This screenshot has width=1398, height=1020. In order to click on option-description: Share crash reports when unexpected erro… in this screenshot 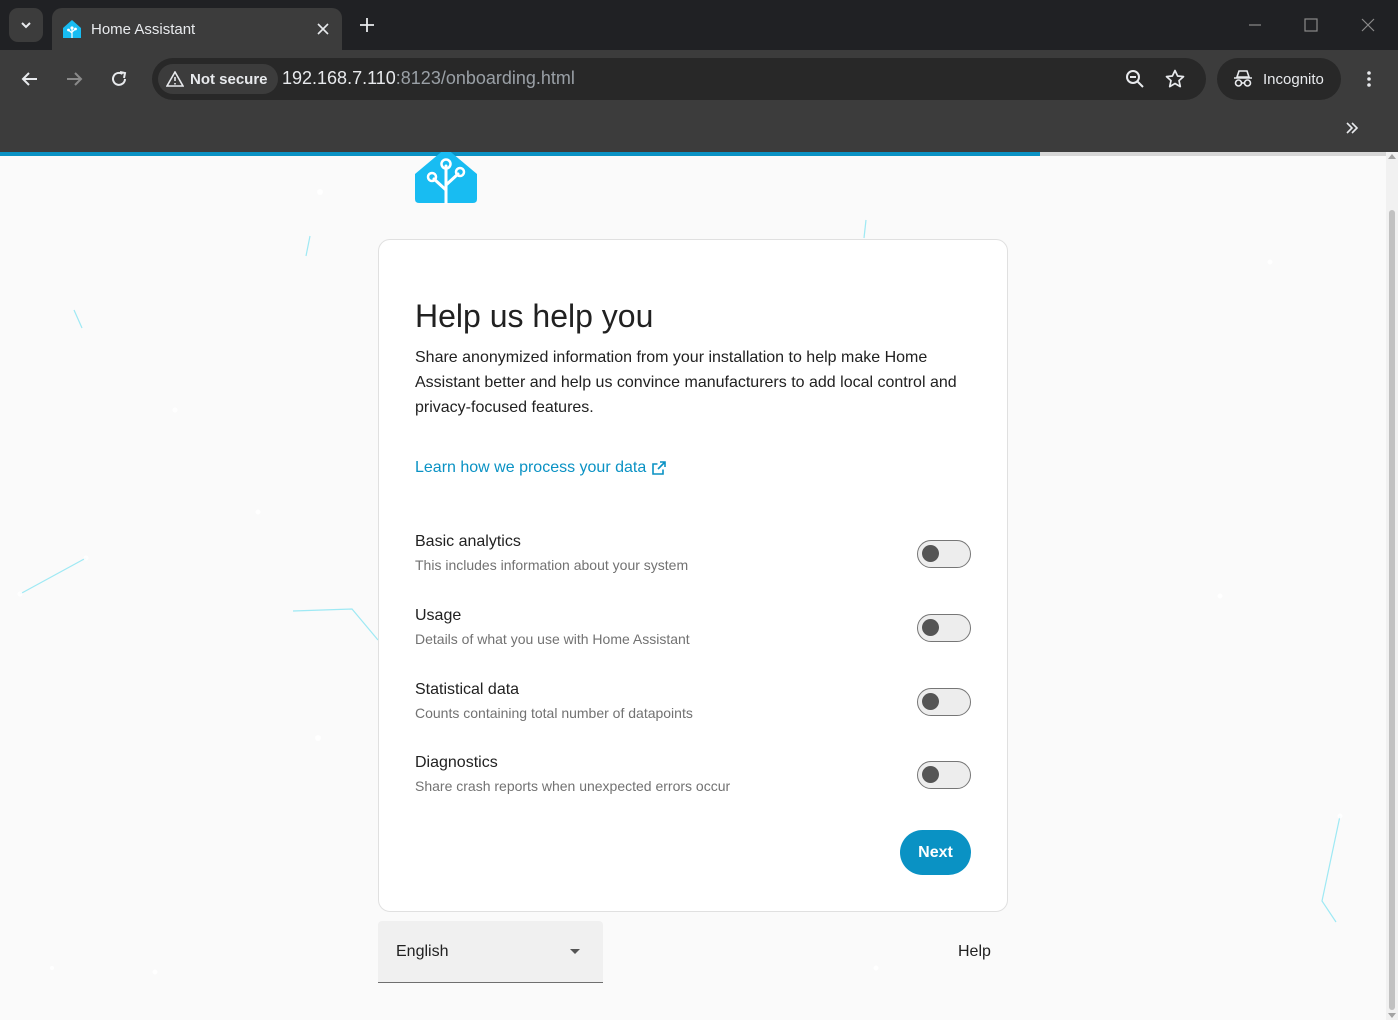, I will do `click(573, 786)`.